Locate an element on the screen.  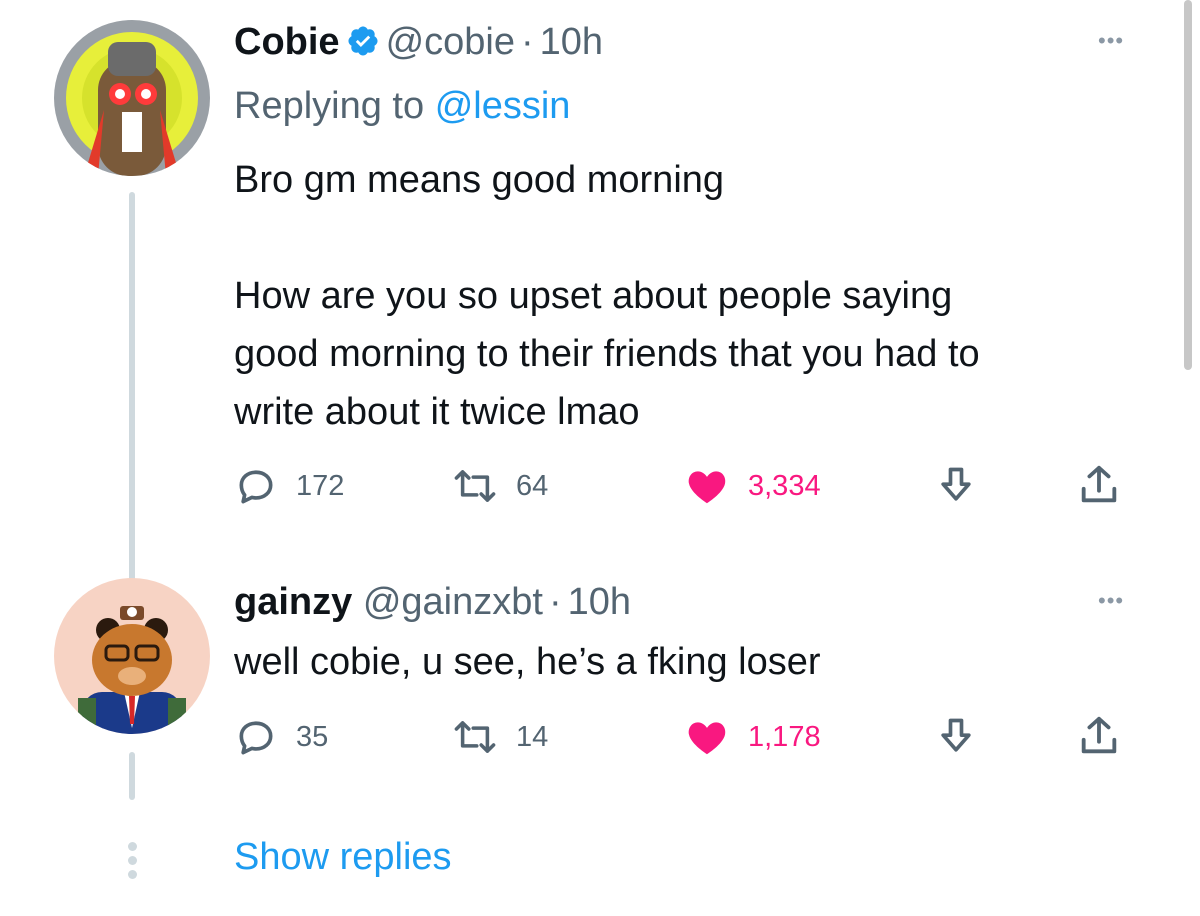
tweet-2-more-icon: ••• is located at coordinates (1111, 601).